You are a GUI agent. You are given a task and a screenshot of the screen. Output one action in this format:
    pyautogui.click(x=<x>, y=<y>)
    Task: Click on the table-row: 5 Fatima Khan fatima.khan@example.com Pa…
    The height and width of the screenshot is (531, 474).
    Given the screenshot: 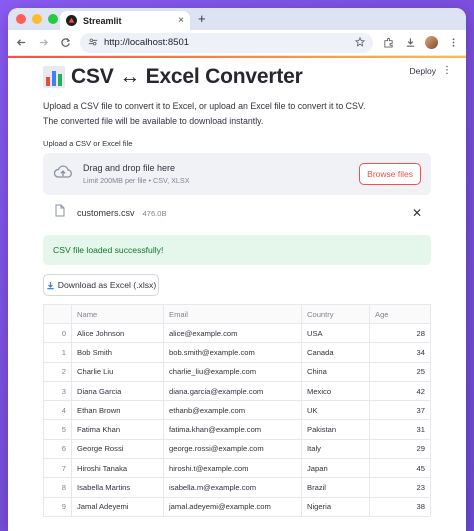 What is the action you would take?
    pyautogui.click(x=237, y=429)
    